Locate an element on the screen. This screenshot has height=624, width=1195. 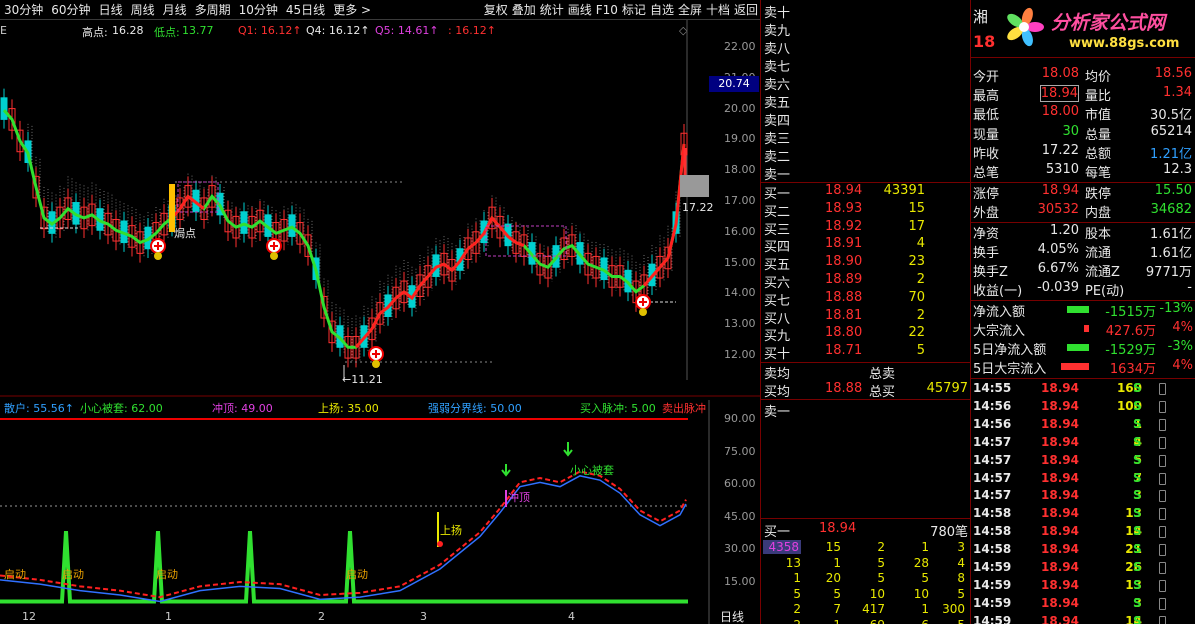
buy-level-row: 买九 18.80 22 is located at coordinates (866, 334).